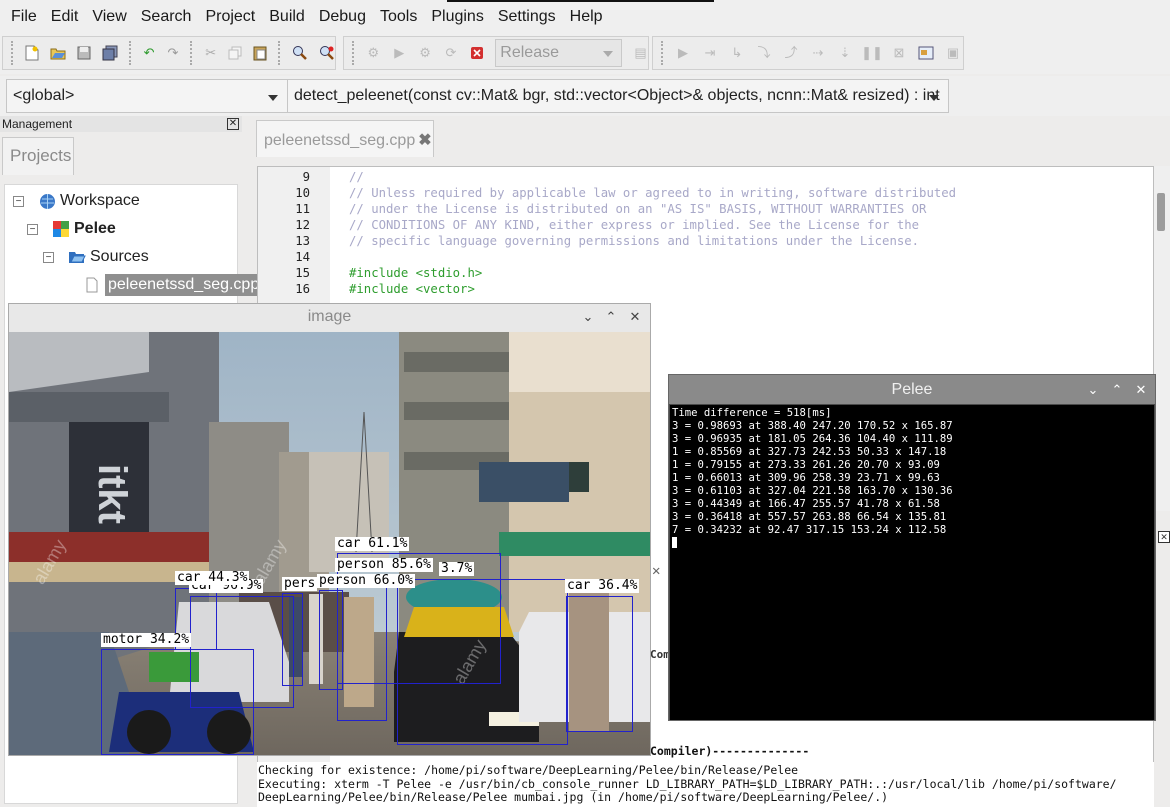 The width and height of the screenshot is (1170, 807). I want to click on run-icon: ▶, so click(399, 53).